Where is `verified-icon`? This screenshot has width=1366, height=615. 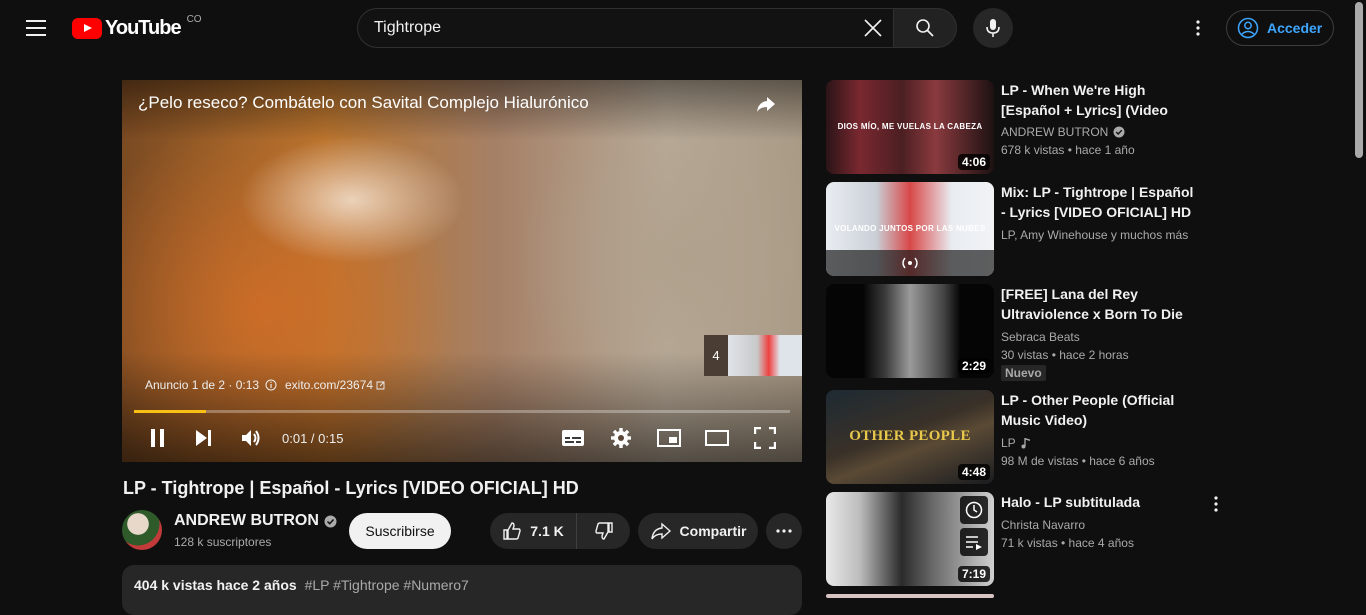
verified-icon is located at coordinates (330, 521).